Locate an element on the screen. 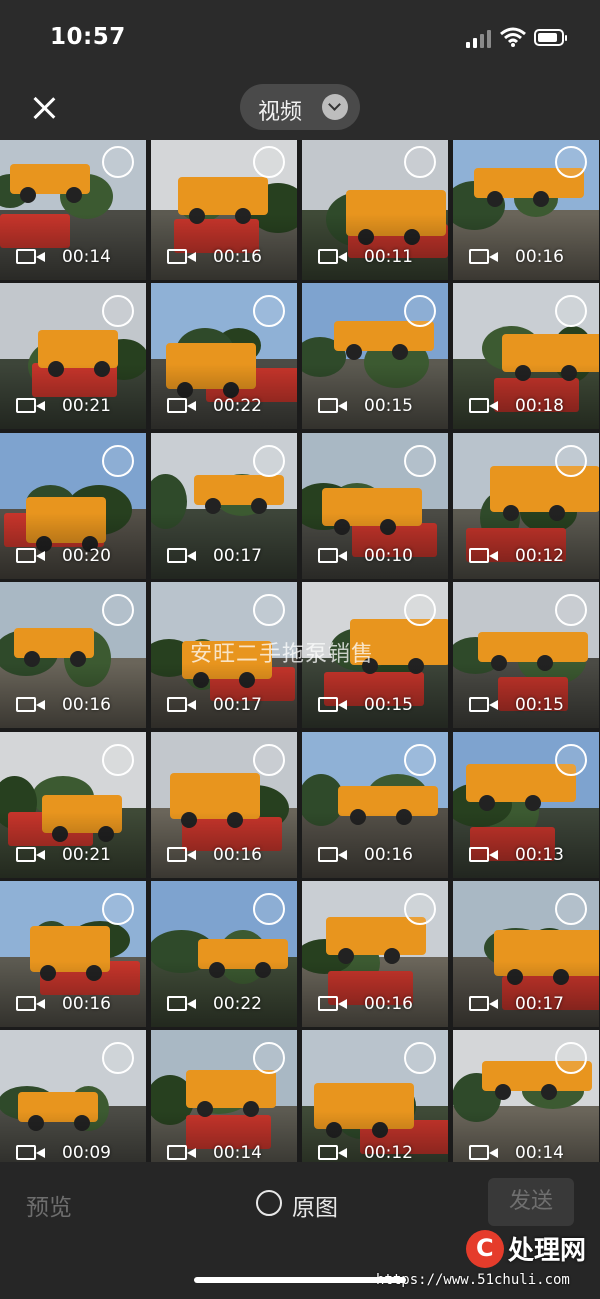 The height and width of the screenshot is (1299, 600). video-duration: 00:11 is located at coordinates (388, 257).